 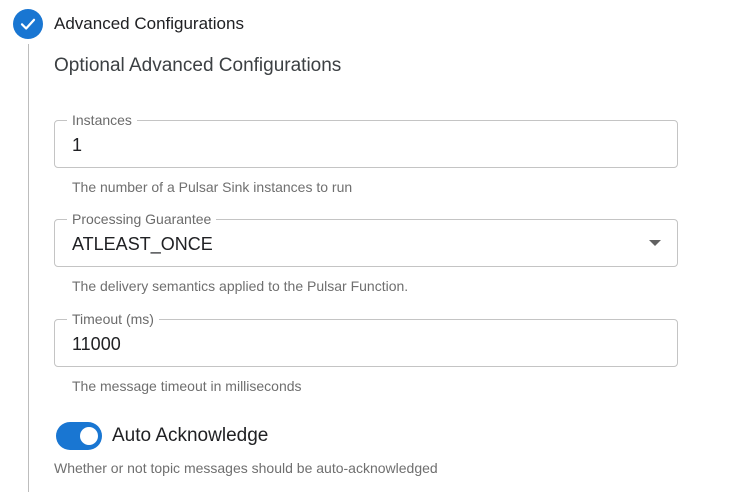 I want to click on timeout-label: Timeout (ms), so click(x=113, y=319).